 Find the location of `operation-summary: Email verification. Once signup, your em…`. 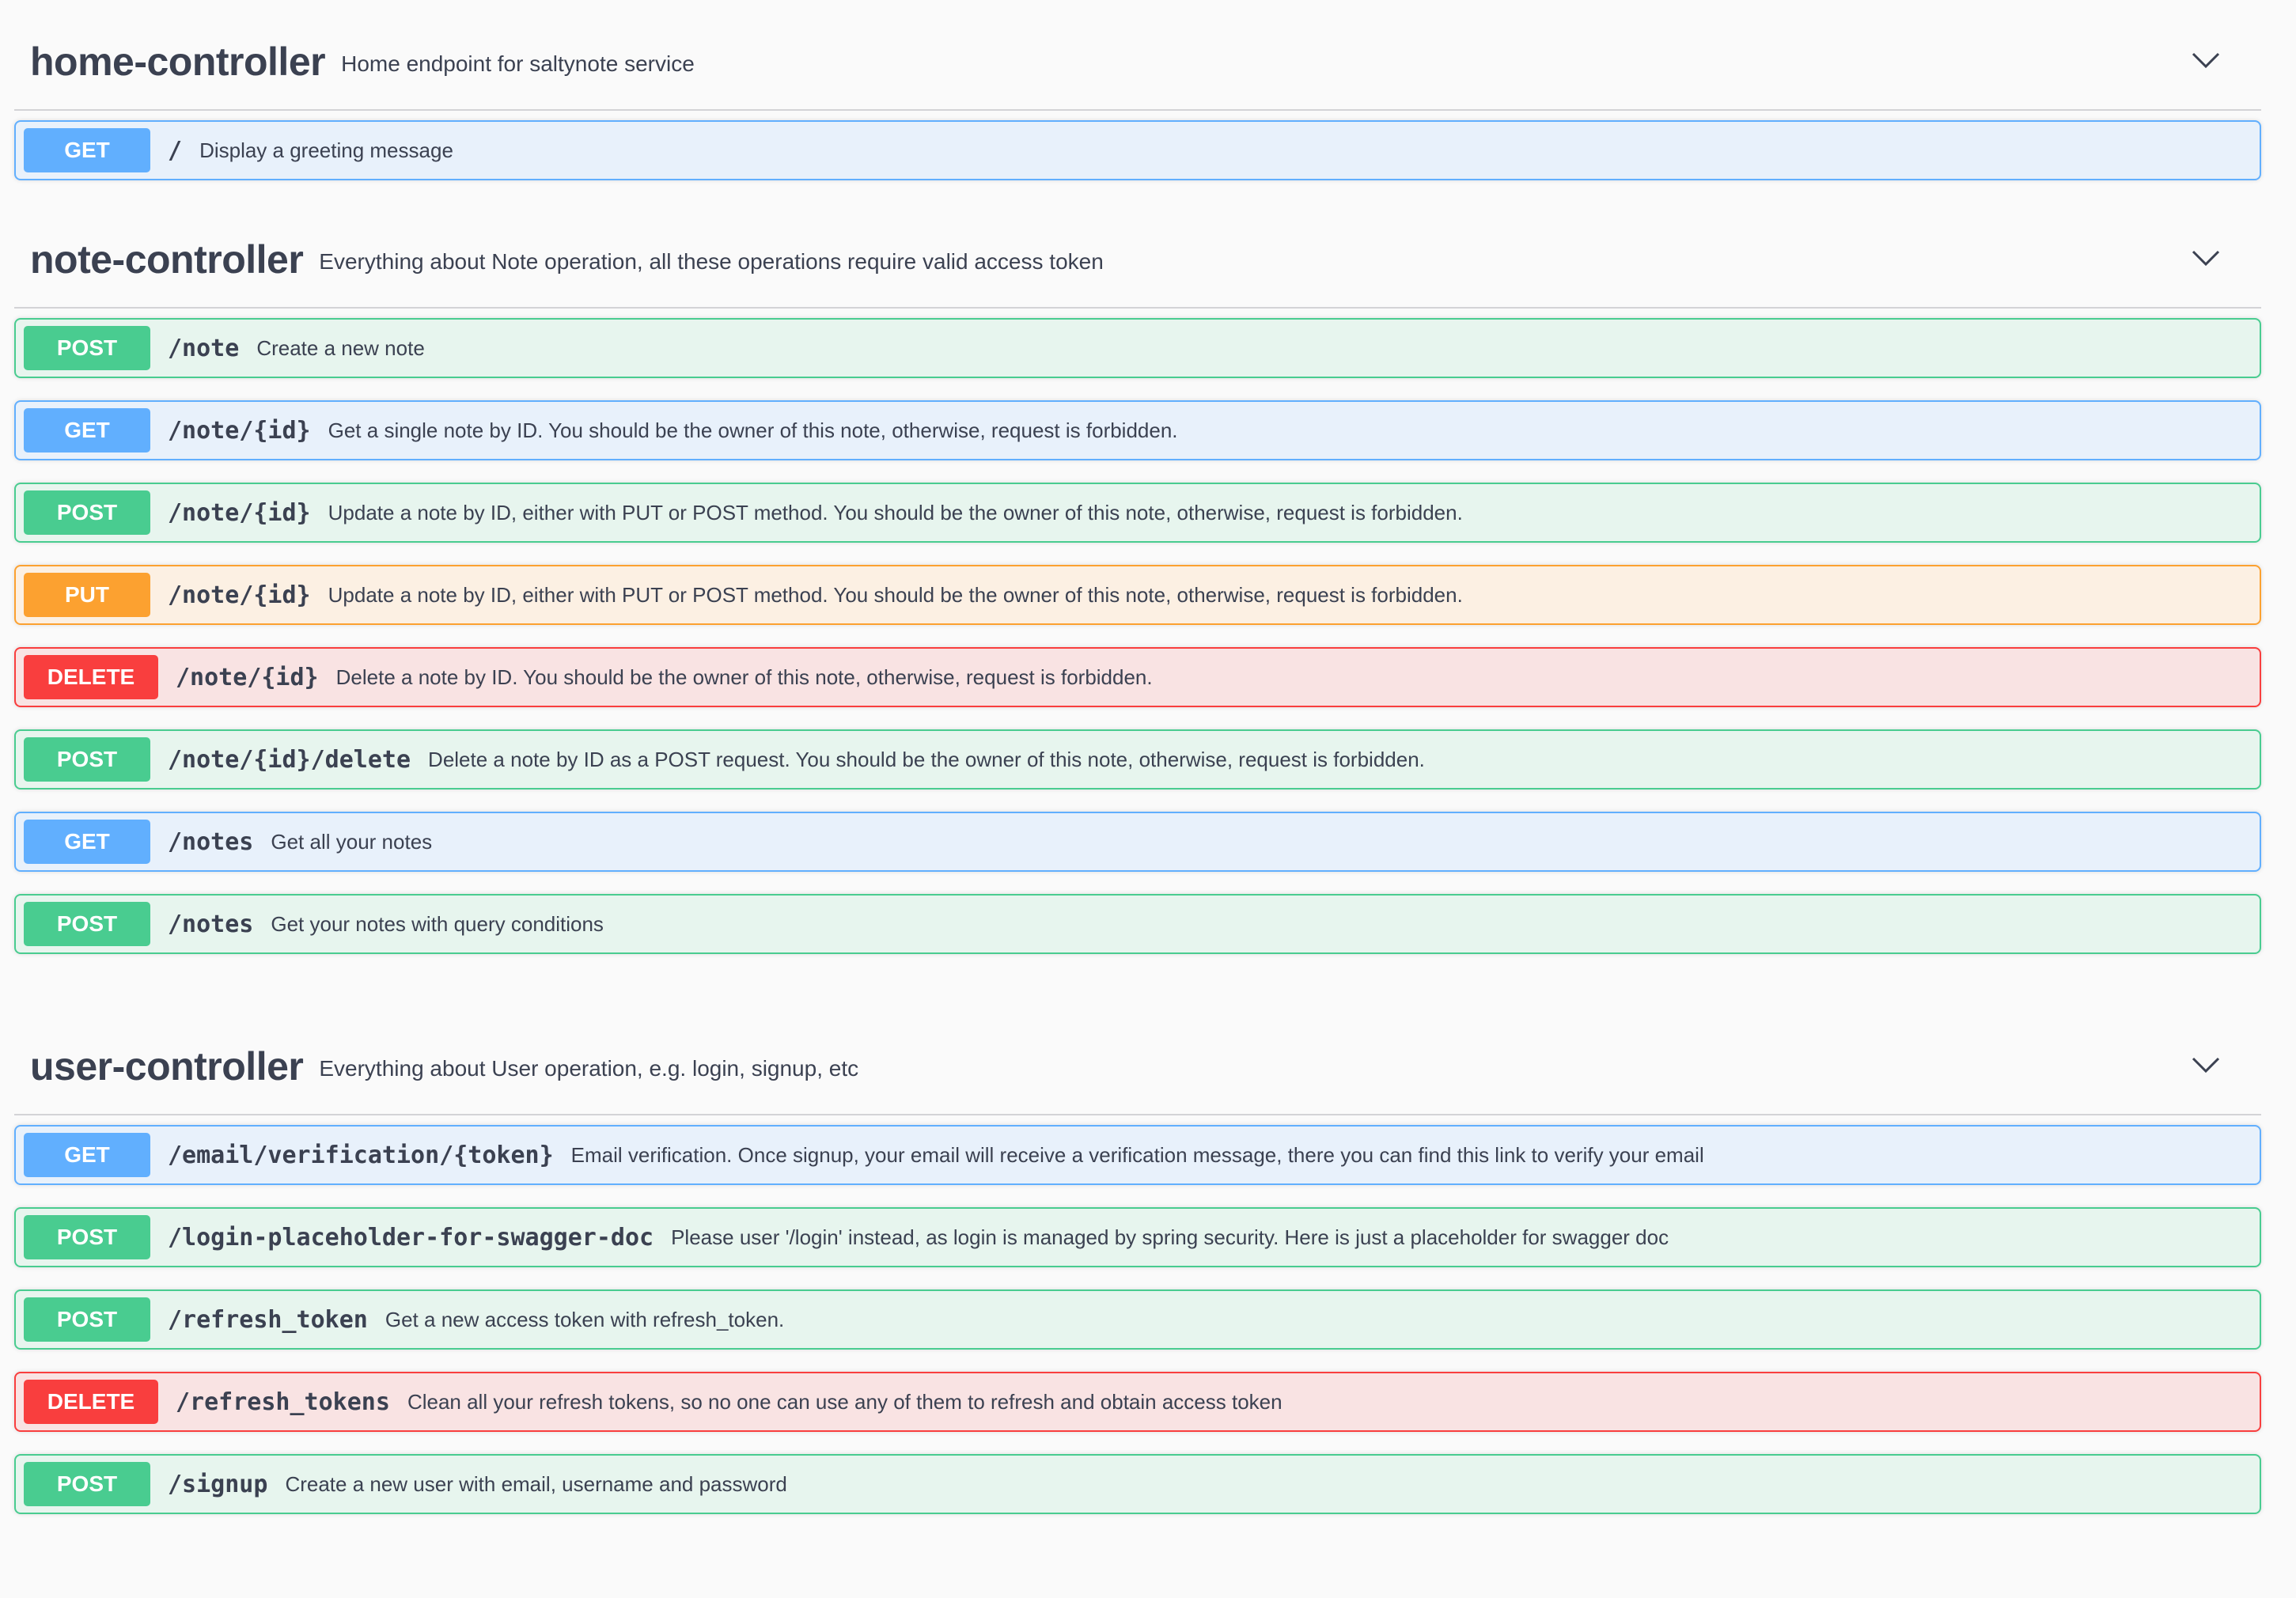

operation-summary: Email verification. Once signup, your em… is located at coordinates (1137, 1154).